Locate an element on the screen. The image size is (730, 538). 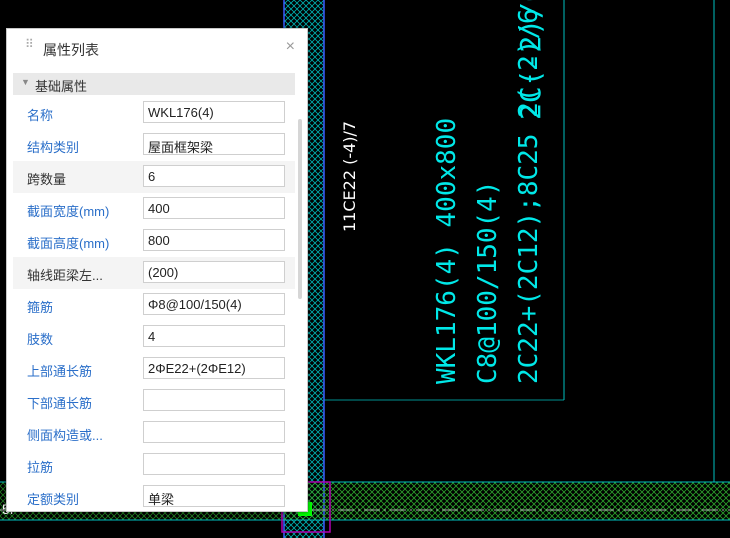
panel-titlebar: ⠿ 属性列表 × is located at coordinates (157, 48).